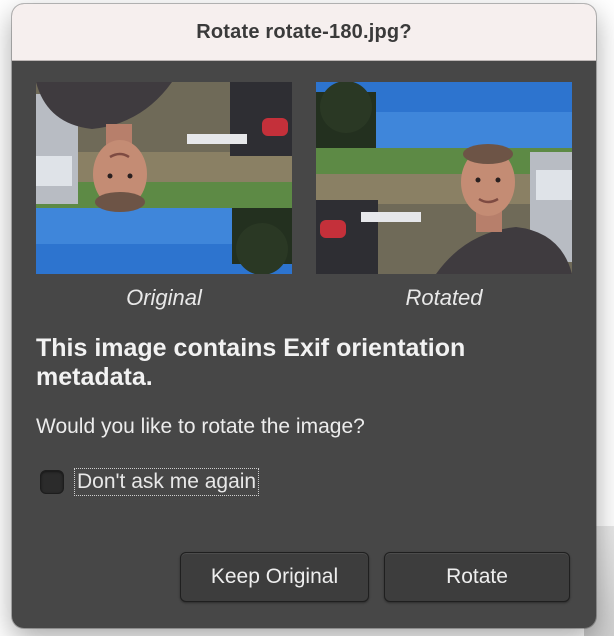 Image resolution: width=614 pixels, height=636 pixels. Describe the element at coordinates (164, 178) in the screenshot. I see `original-image` at that location.